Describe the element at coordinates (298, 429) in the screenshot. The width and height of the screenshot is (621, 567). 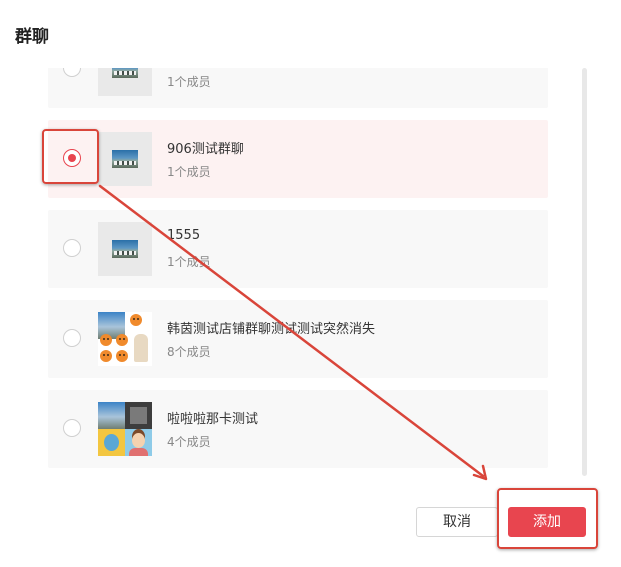
I see `list-item: 啦啦啦那卡测试 4个成员` at that location.